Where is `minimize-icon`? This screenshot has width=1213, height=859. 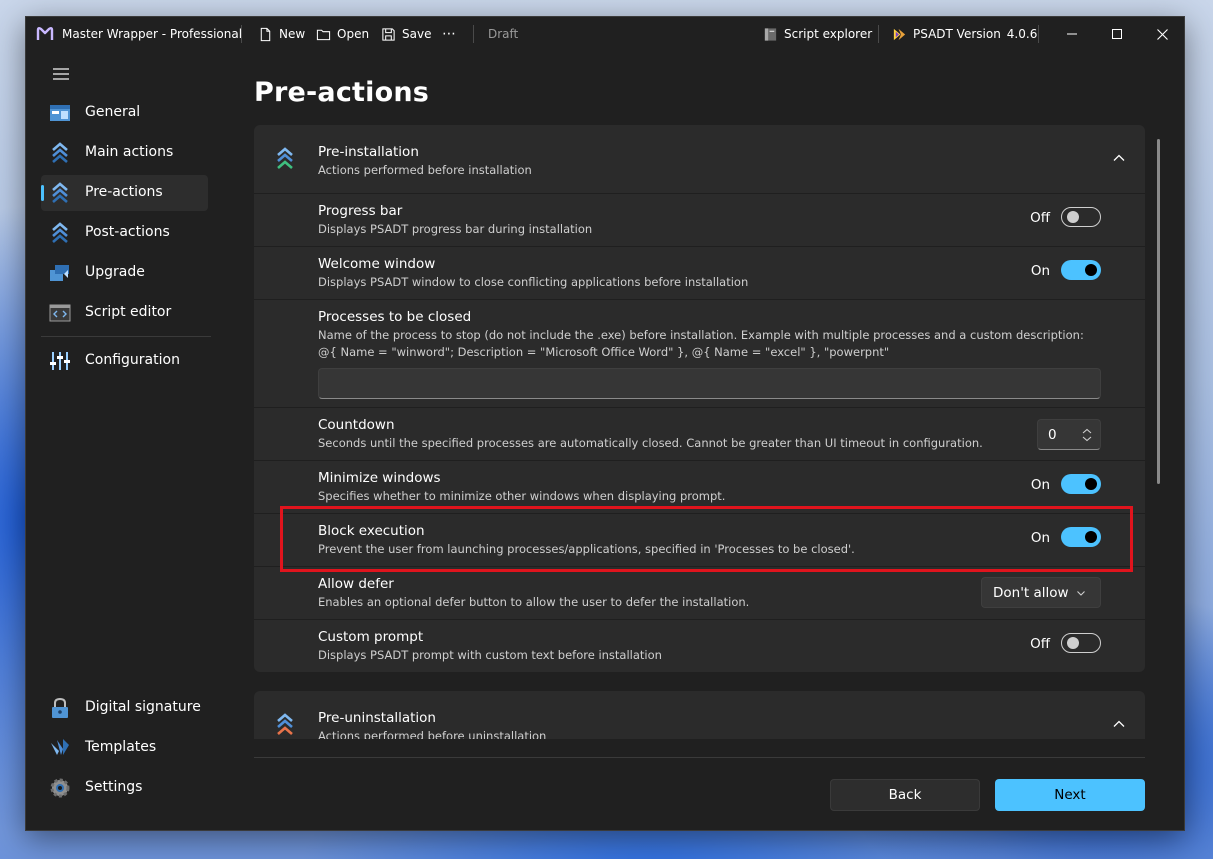
minimize-icon is located at coordinates (1072, 34).